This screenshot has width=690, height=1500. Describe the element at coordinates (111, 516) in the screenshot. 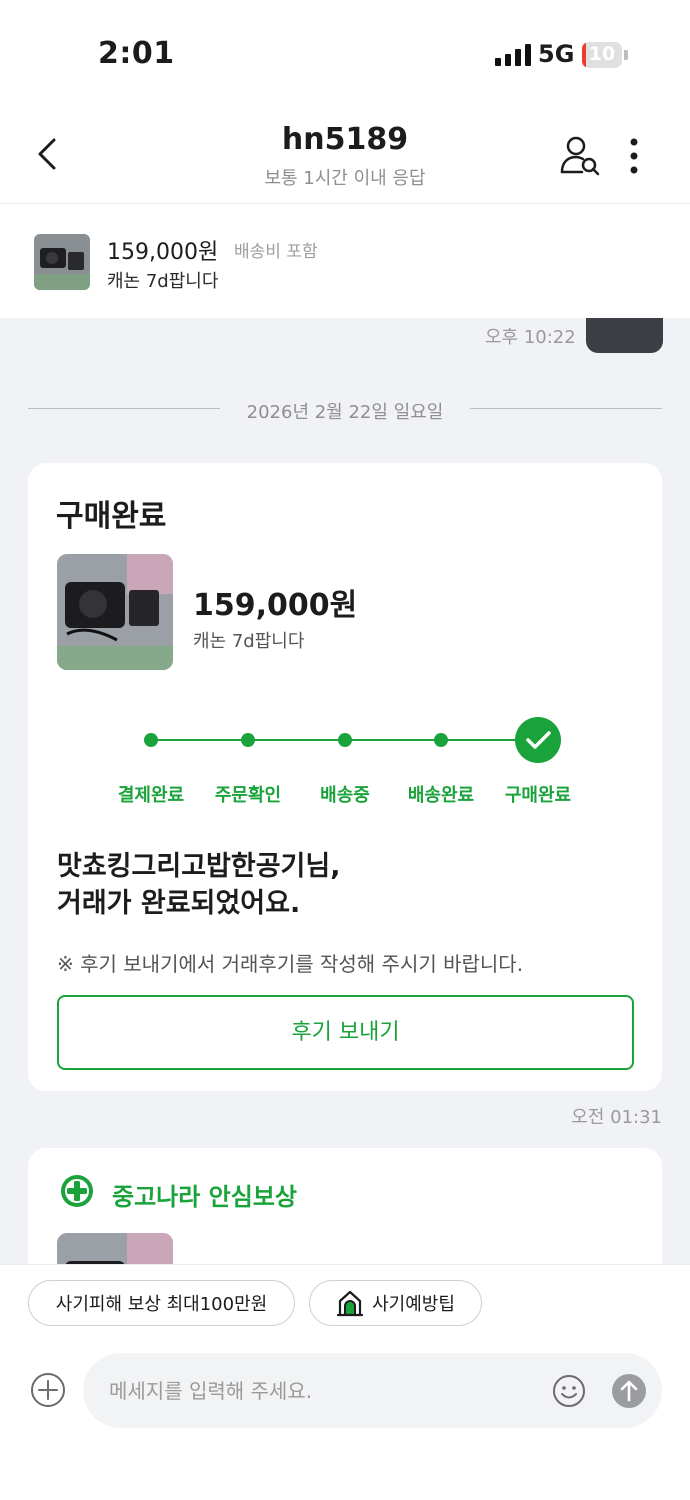

I see `card-title: 구매완료` at that location.